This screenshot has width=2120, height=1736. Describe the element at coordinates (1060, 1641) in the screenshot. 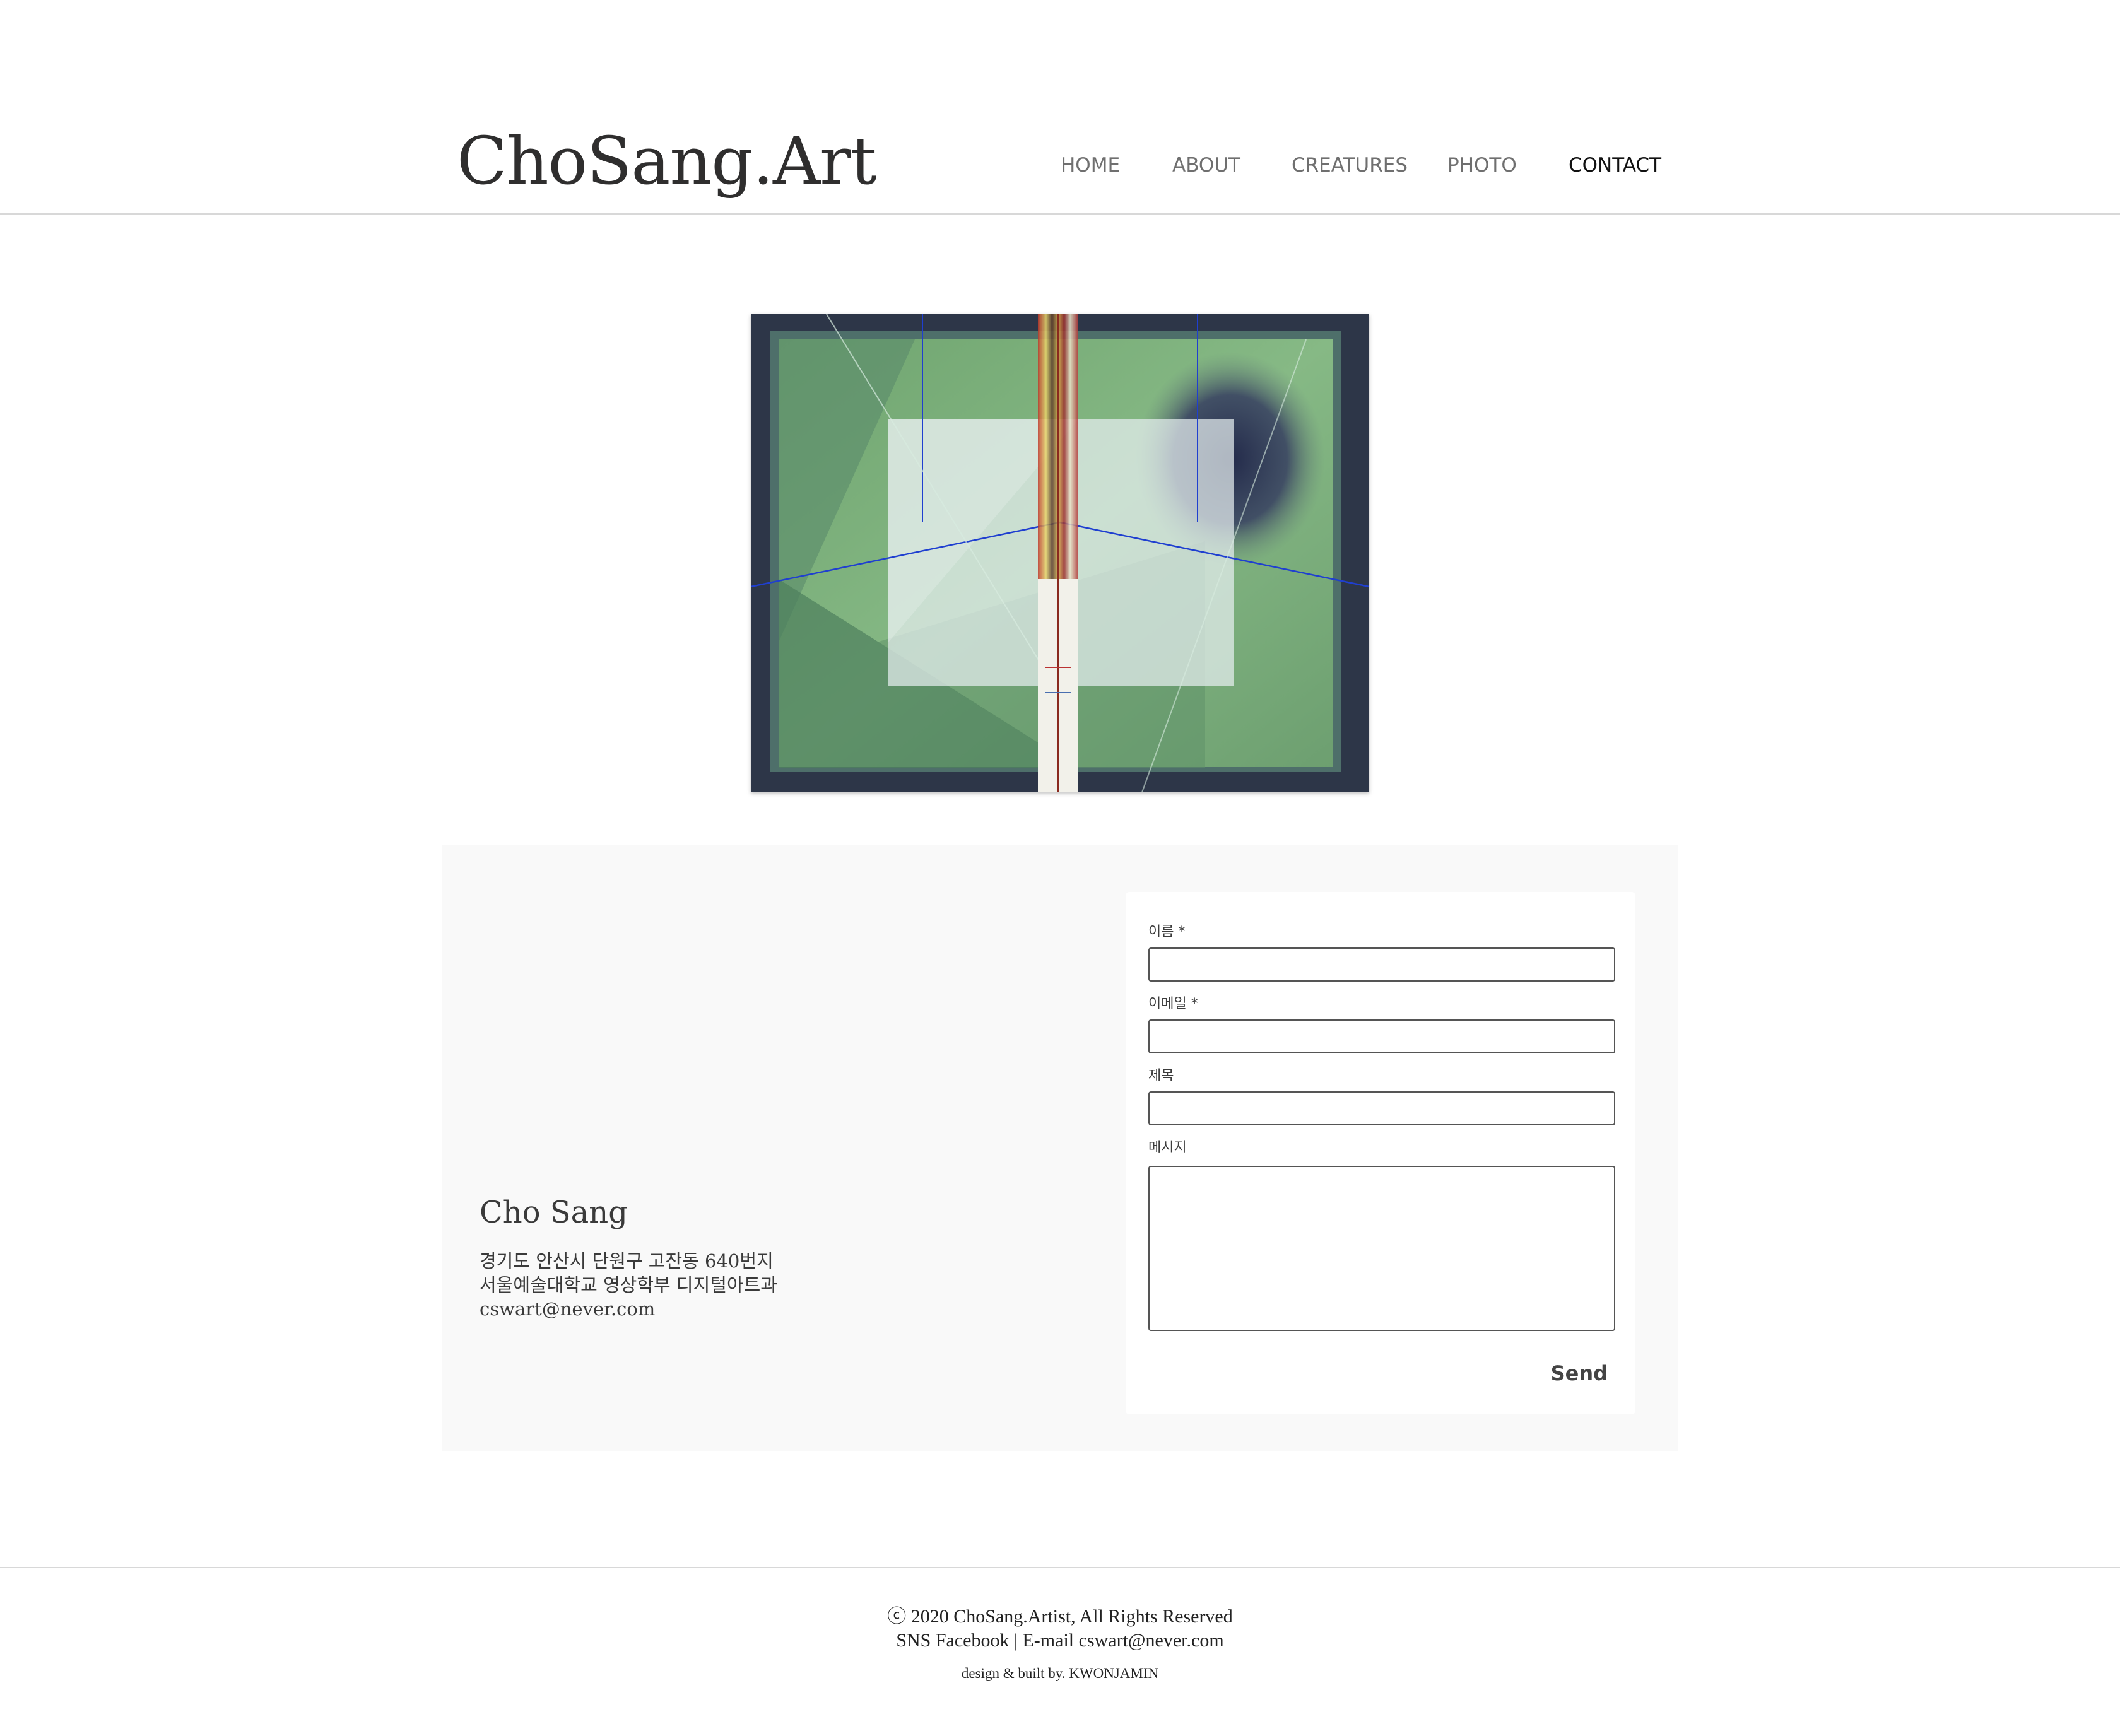

I see `footer-links: SNS Facebook | E-mail cswart@never.com` at that location.